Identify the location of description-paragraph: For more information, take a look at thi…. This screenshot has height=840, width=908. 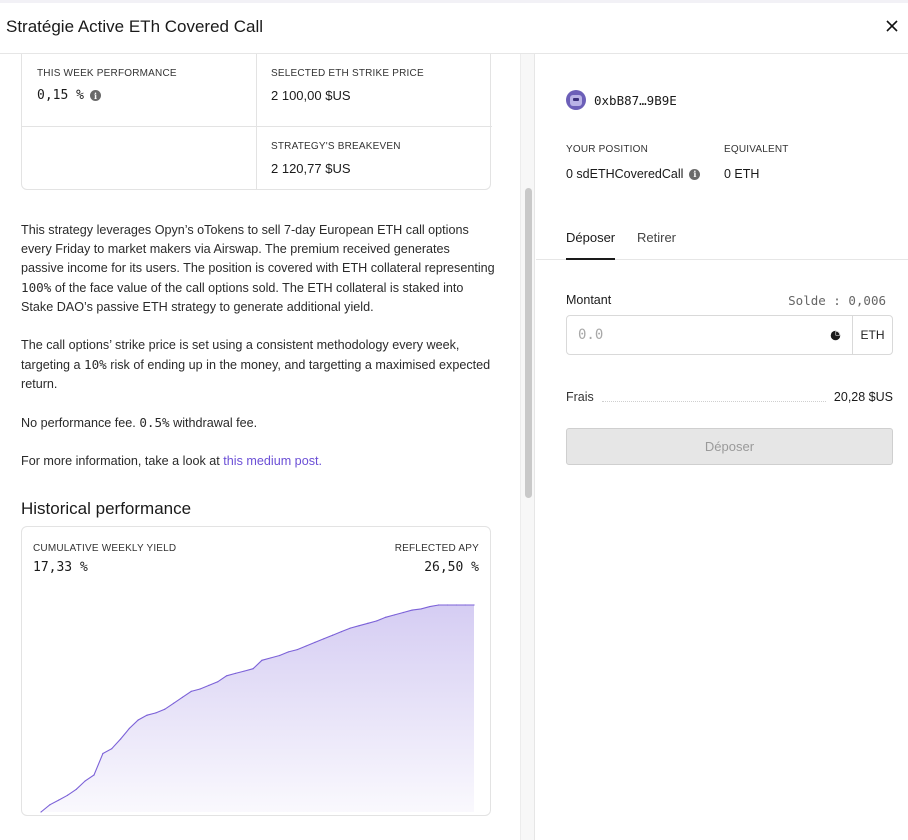
(171, 461).